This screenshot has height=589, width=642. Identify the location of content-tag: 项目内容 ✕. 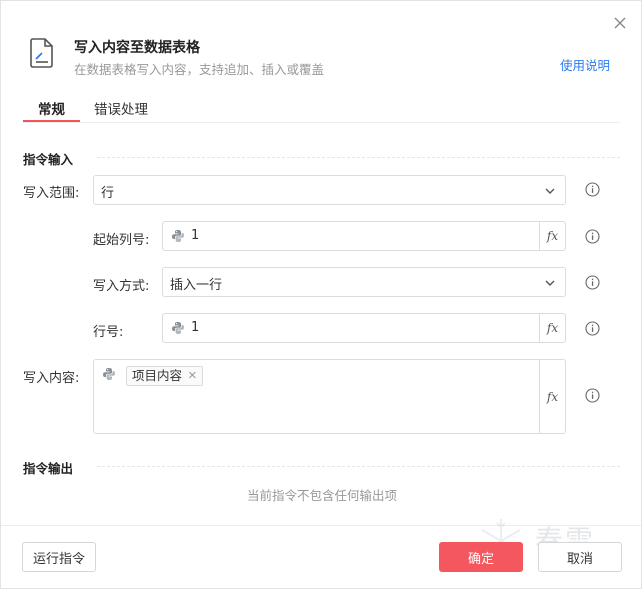
(165, 376).